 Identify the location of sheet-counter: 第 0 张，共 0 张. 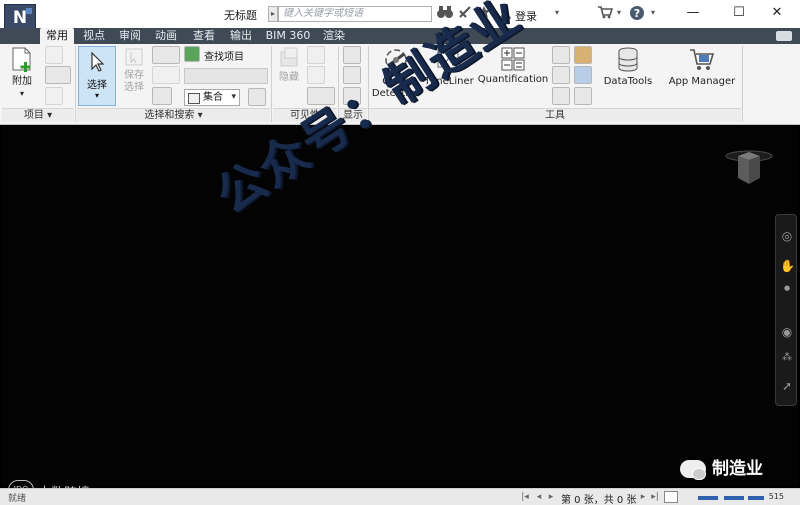
(599, 500).